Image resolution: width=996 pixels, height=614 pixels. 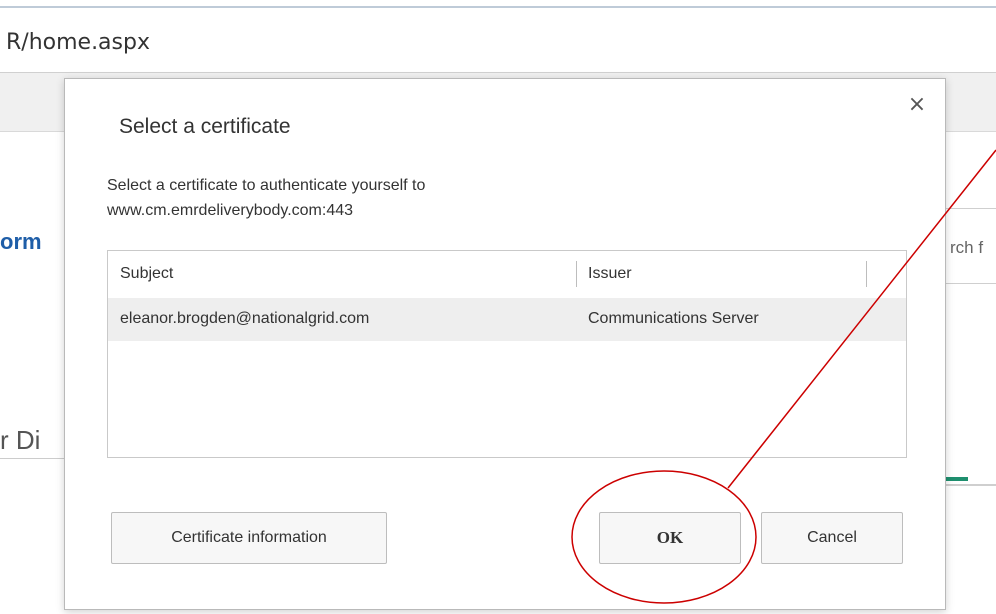 What do you see at coordinates (146, 274) in the screenshot?
I see `column-header-subject: Subject` at bounding box center [146, 274].